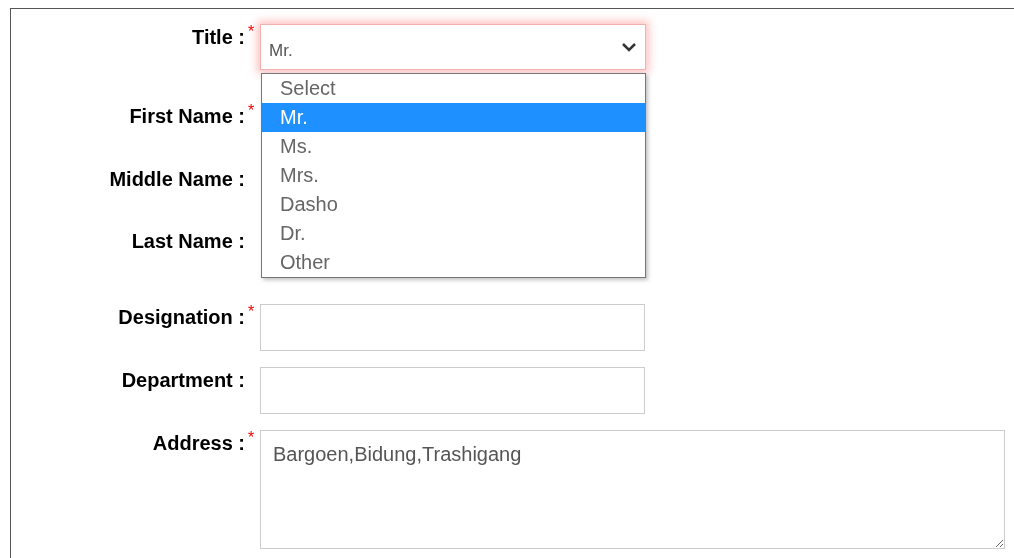  Describe the element at coordinates (181, 317) in the screenshot. I see `field-label: Designation :` at that location.